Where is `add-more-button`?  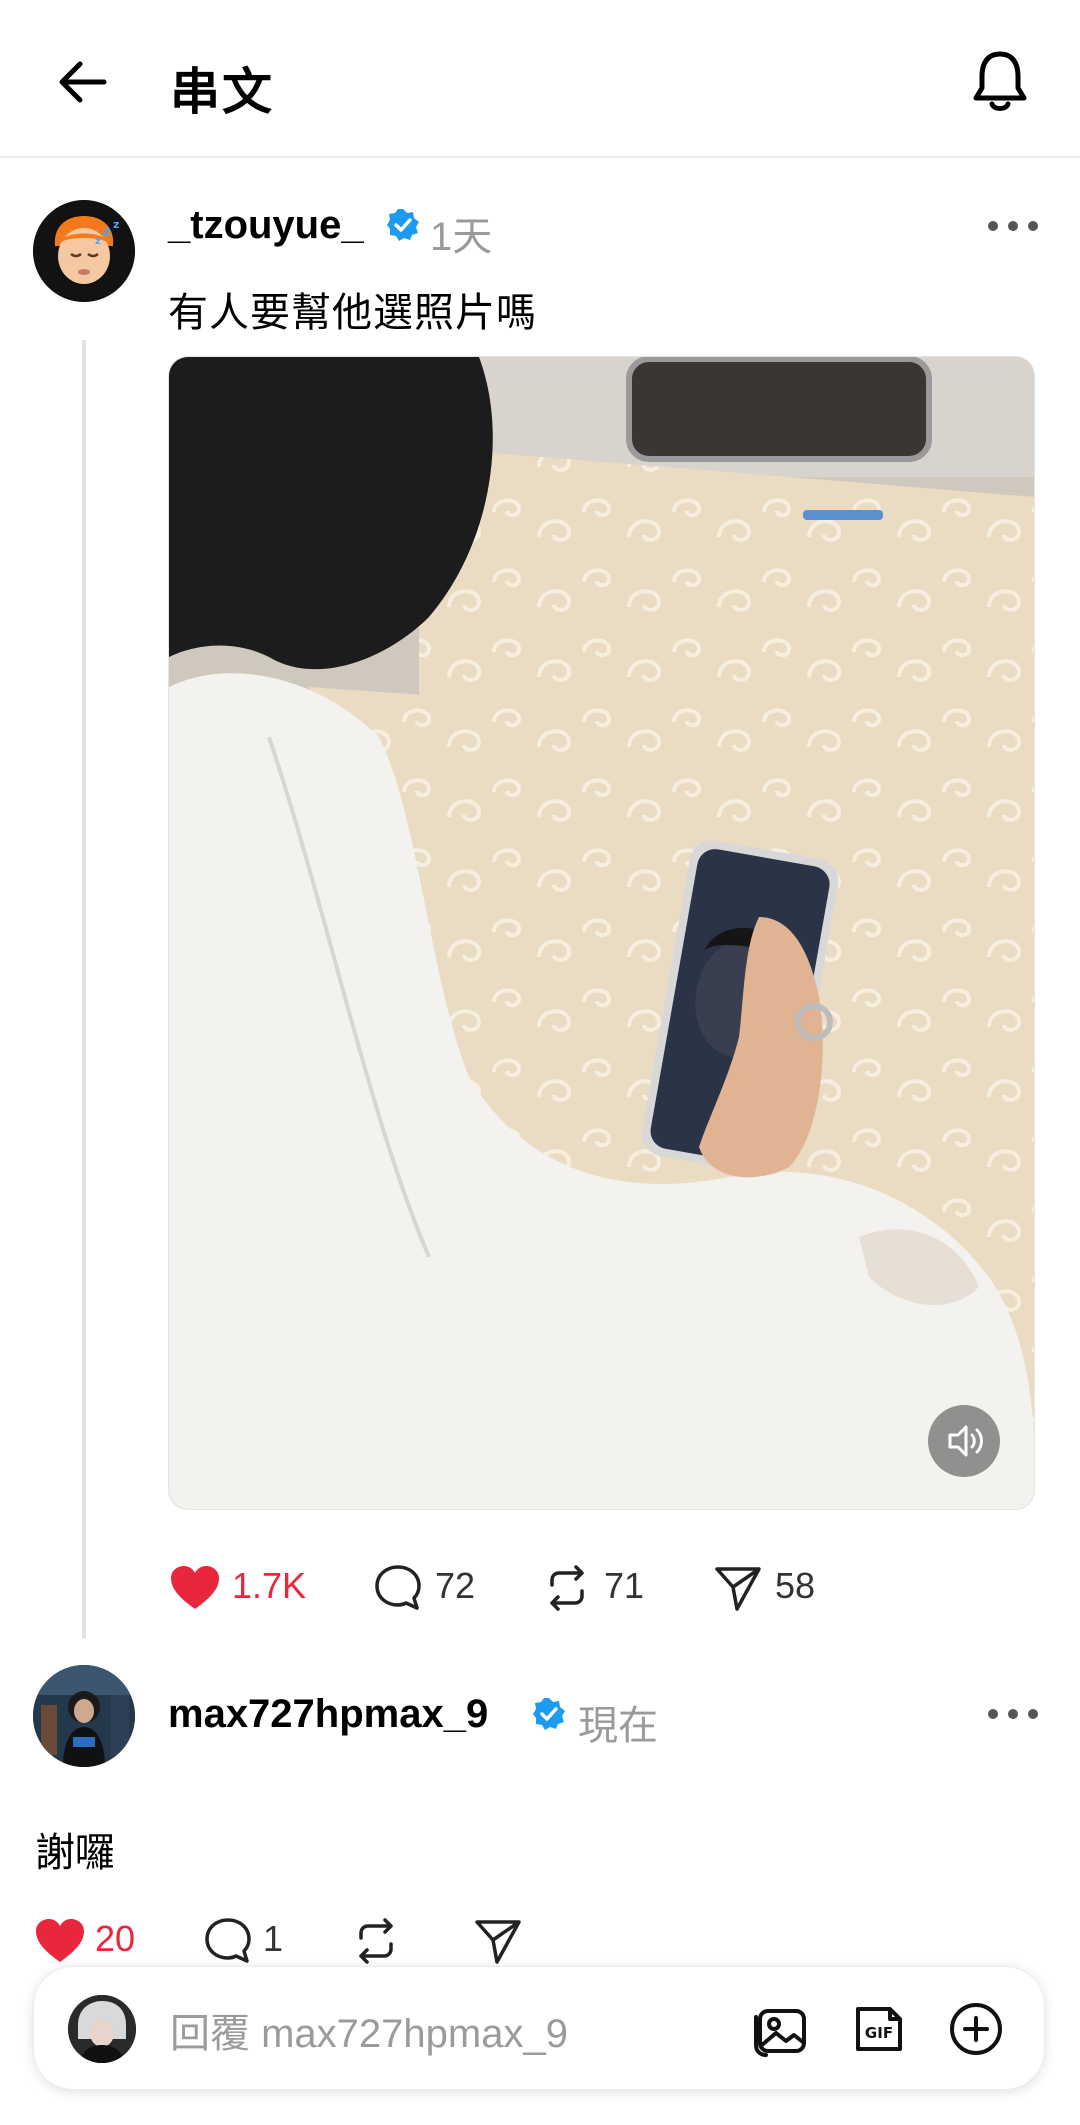 add-more-button is located at coordinates (976, 2029).